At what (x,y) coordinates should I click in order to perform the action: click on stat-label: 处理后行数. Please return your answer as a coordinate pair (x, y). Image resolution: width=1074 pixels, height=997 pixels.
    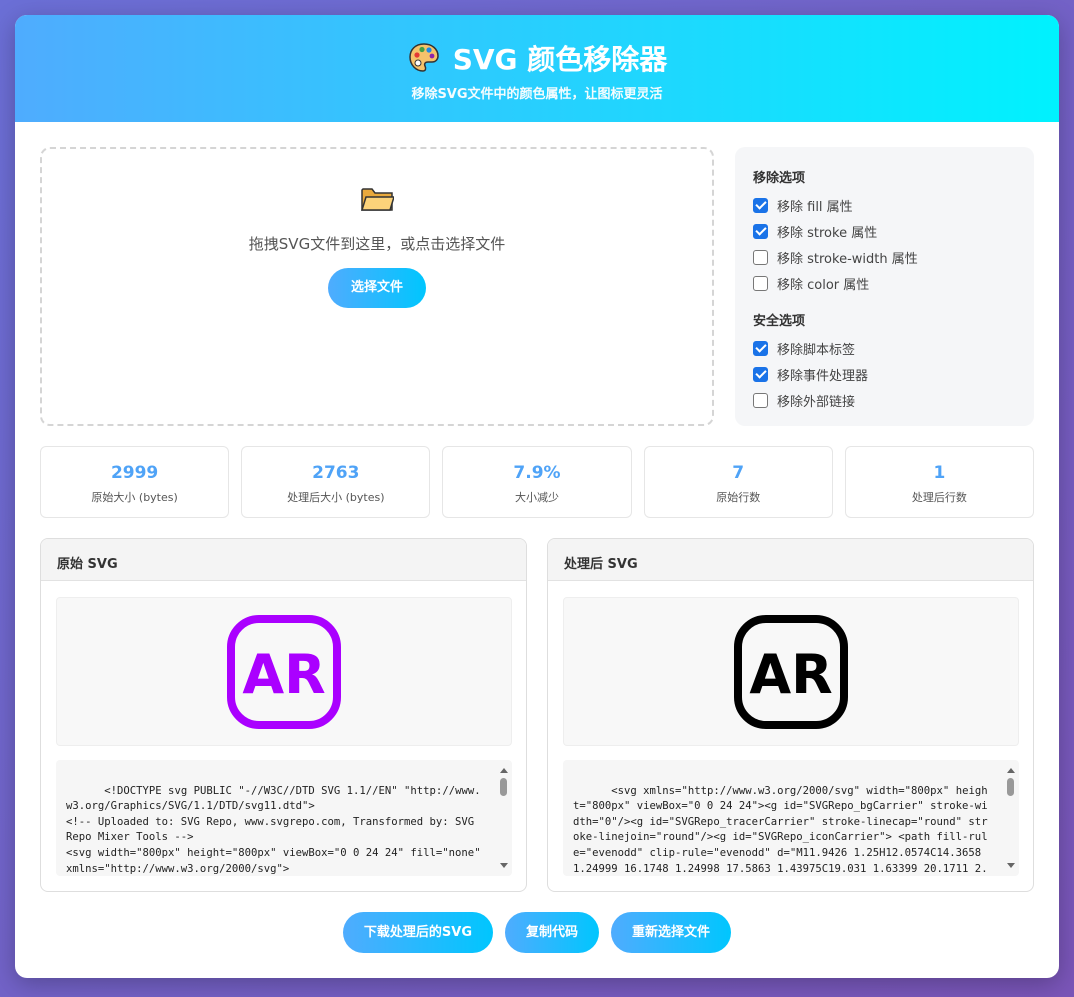
    Looking at the image, I should click on (939, 497).